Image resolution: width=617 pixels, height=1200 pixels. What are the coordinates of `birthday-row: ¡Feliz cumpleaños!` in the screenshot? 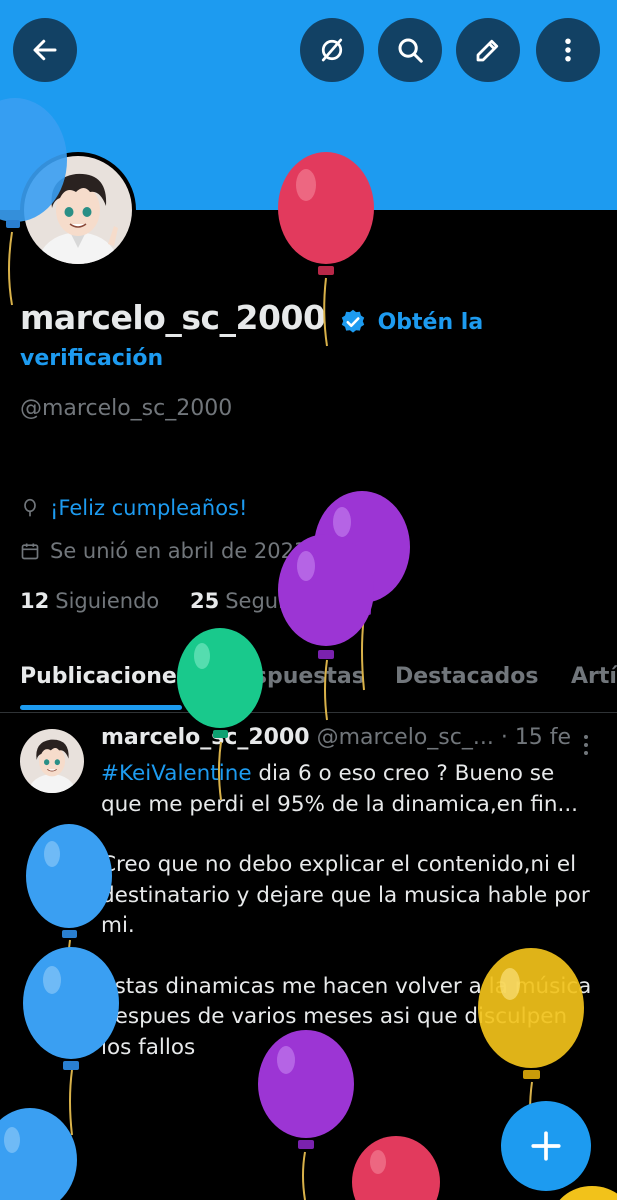 It's located at (133, 508).